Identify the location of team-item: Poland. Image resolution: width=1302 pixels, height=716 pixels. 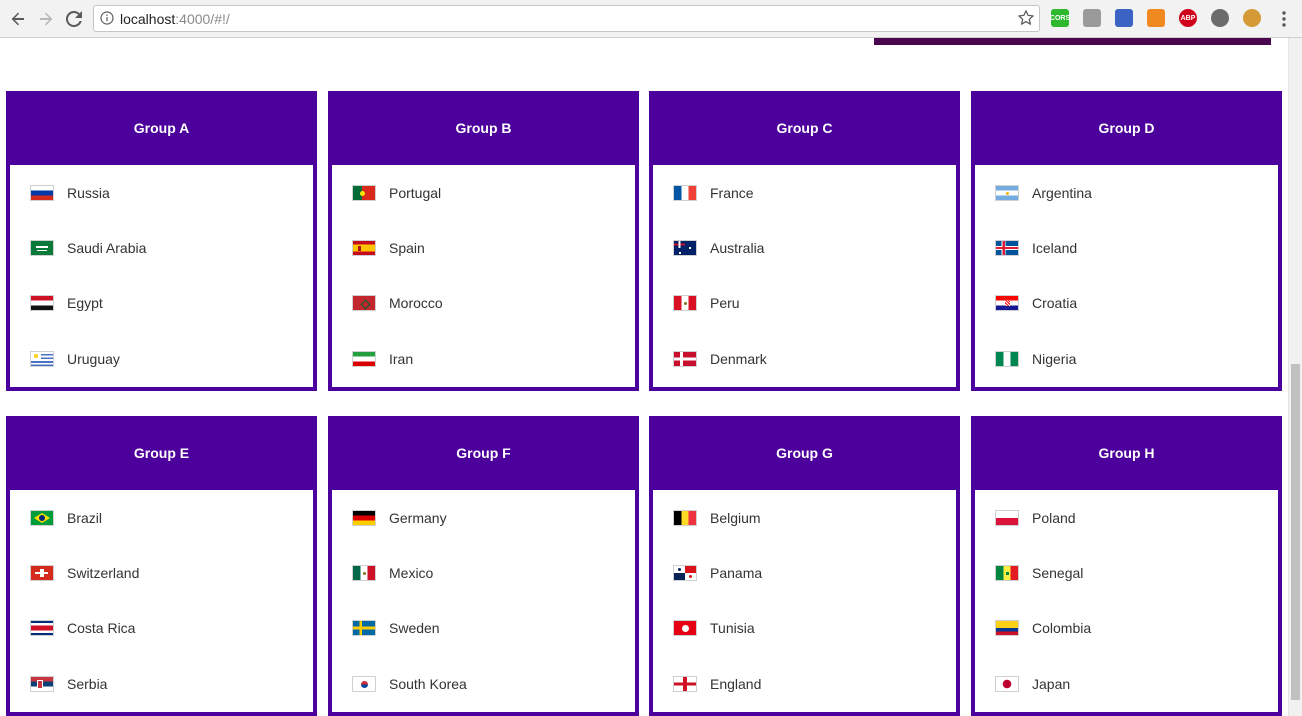
(1035, 518).